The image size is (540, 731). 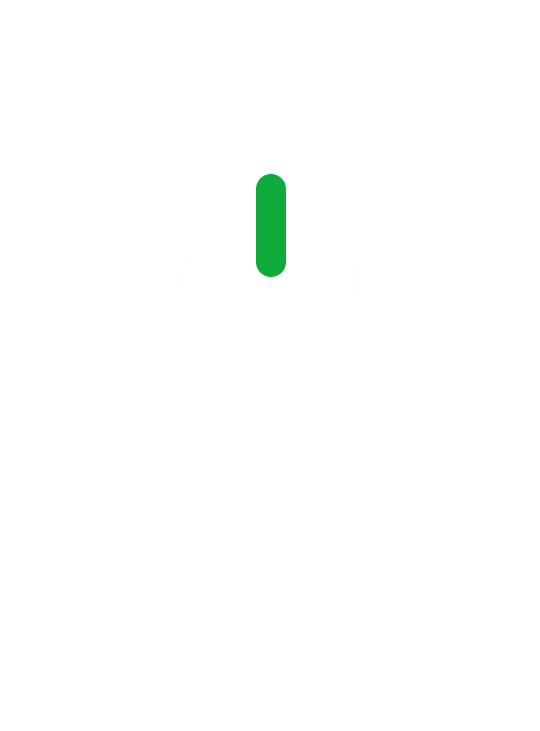 I want to click on power-bar, so click(x=271, y=225).